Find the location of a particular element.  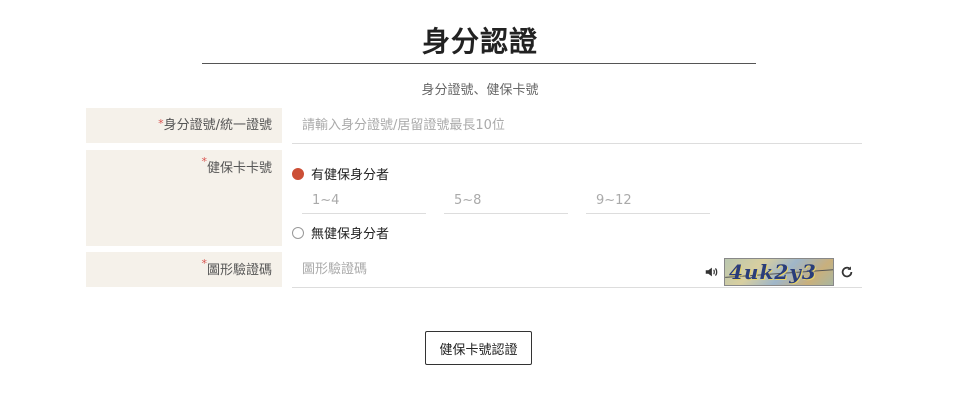

page-title: 身分認證 is located at coordinates (479, 41).